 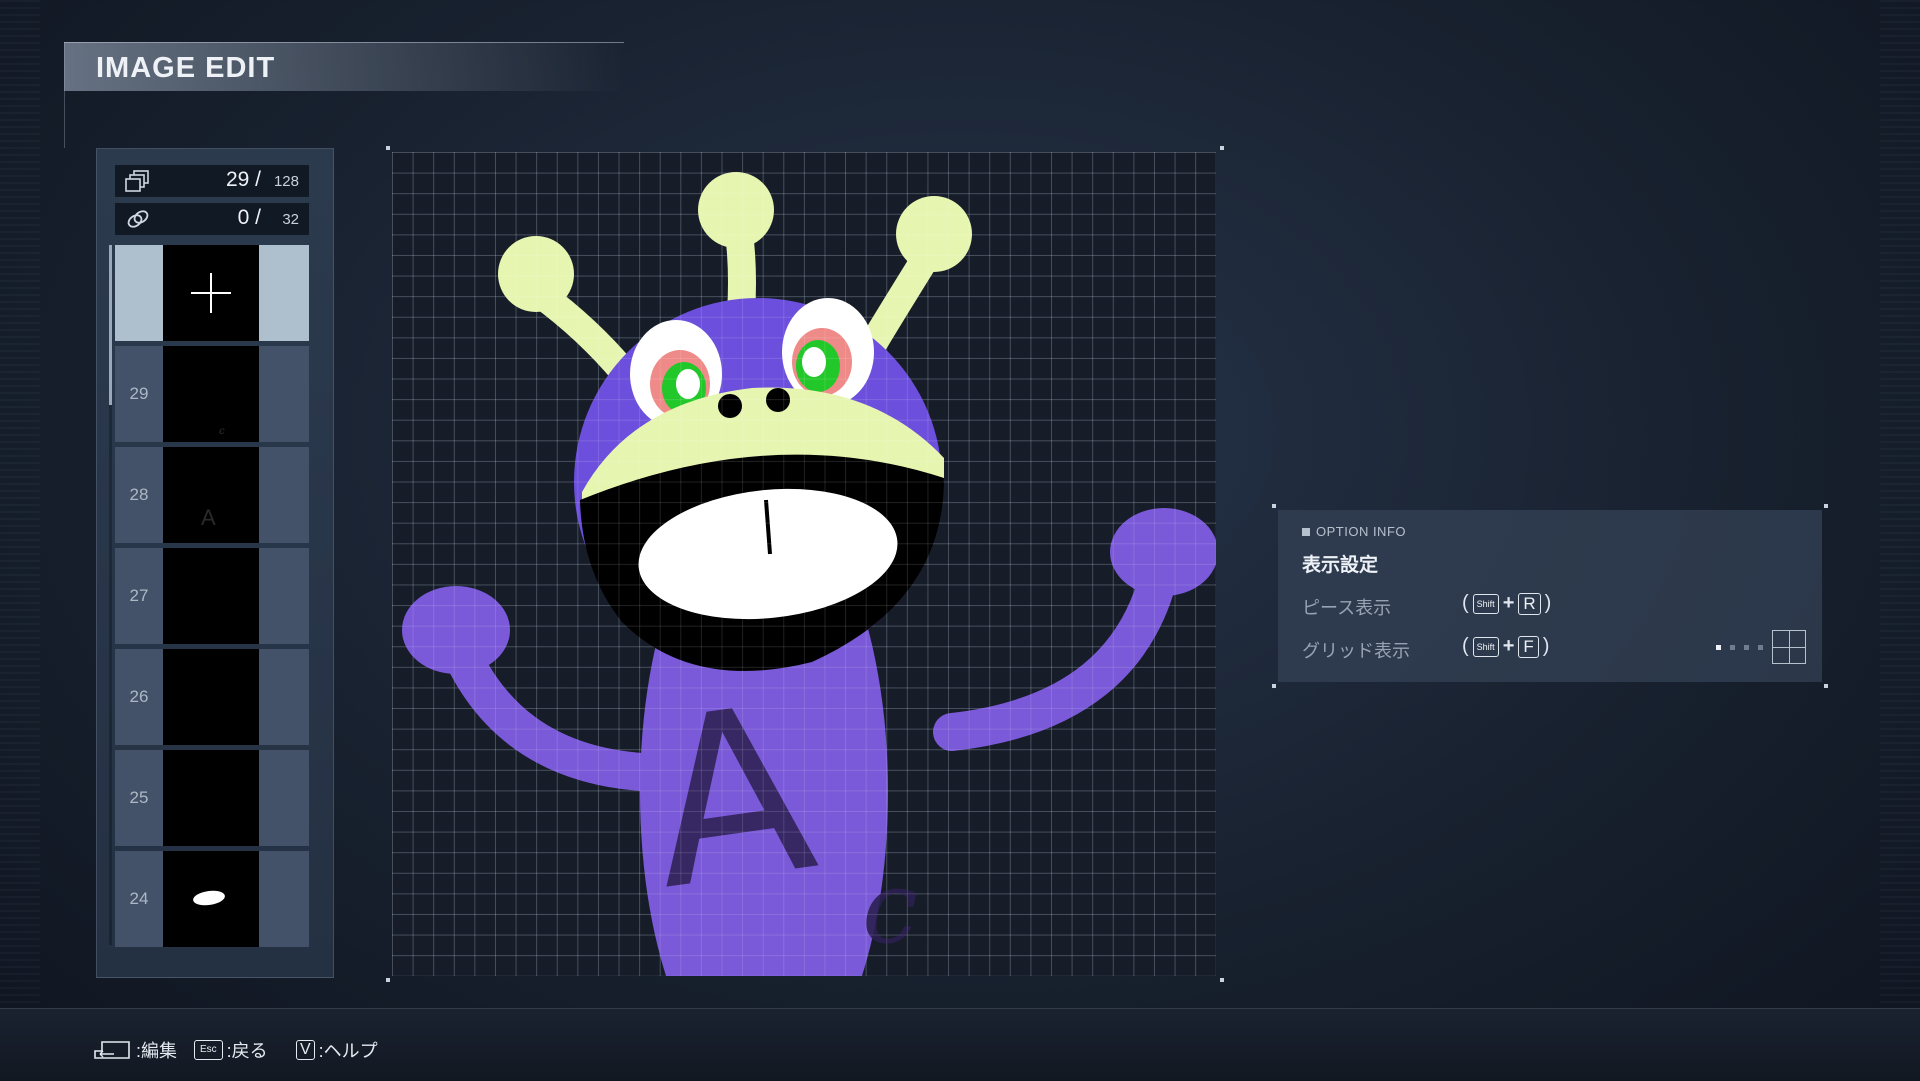 What do you see at coordinates (139, 393) in the screenshot?
I see `layer-number: 29` at bounding box center [139, 393].